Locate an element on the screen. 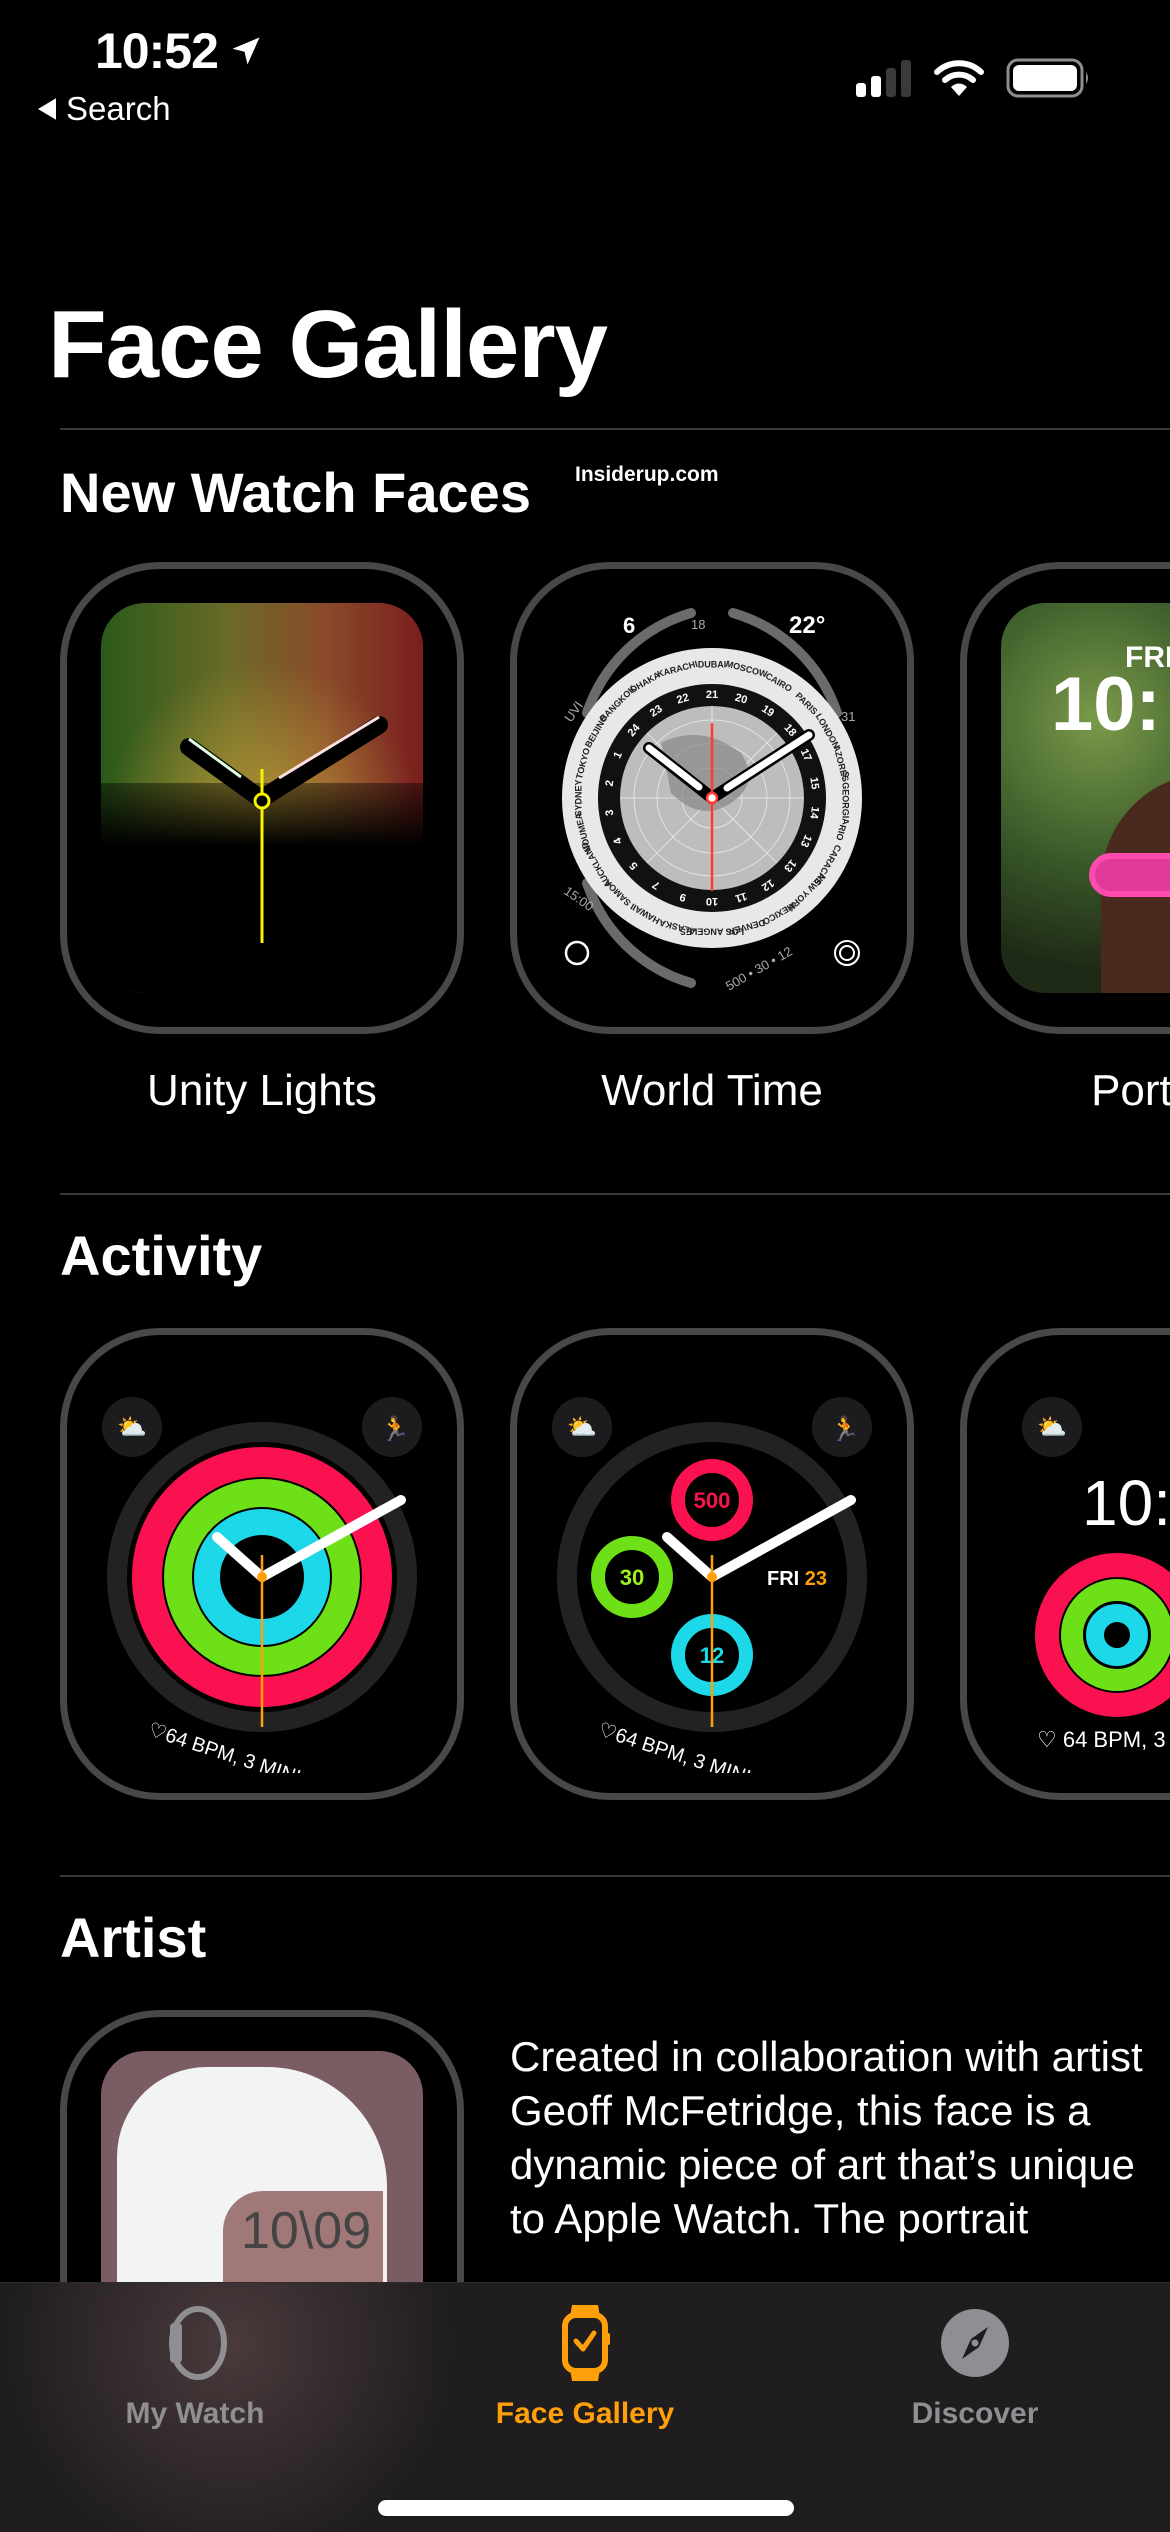 This screenshot has height=2532, width=1170. activity-values: 500 • 30 • 12 is located at coordinates (759, 968).